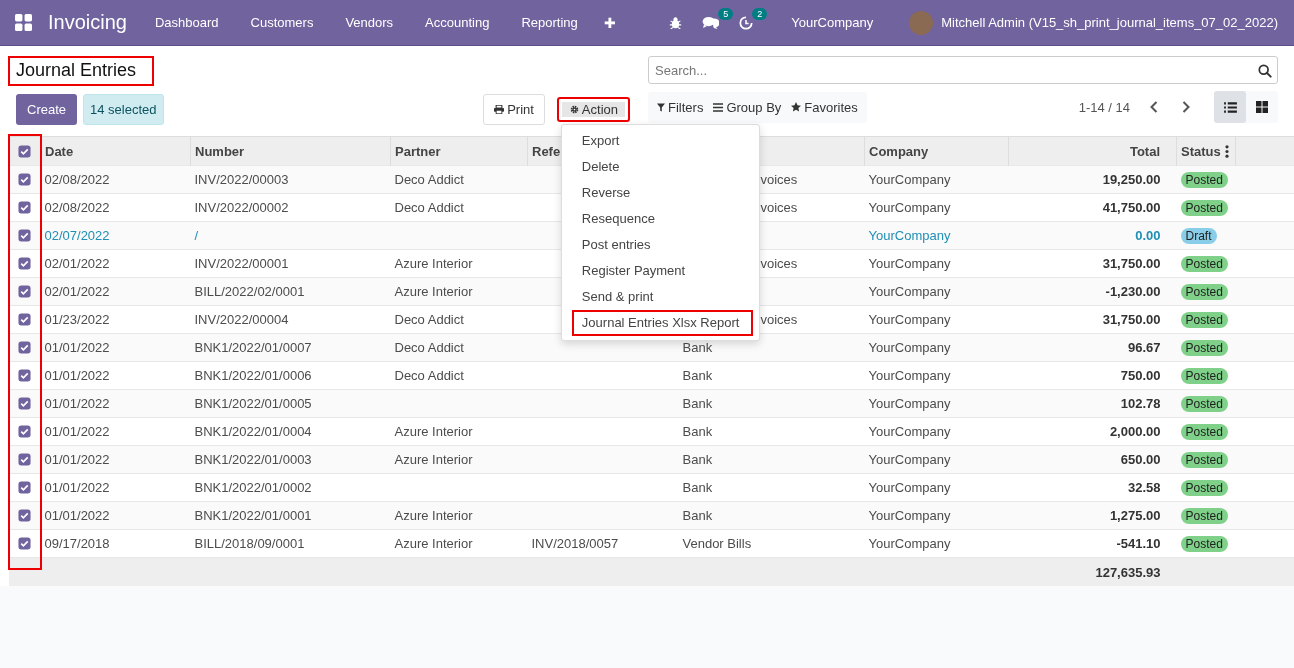  Describe the element at coordinates (657, 271) in the screenshot. I see `dropdown-item: Register Payment` at that location.